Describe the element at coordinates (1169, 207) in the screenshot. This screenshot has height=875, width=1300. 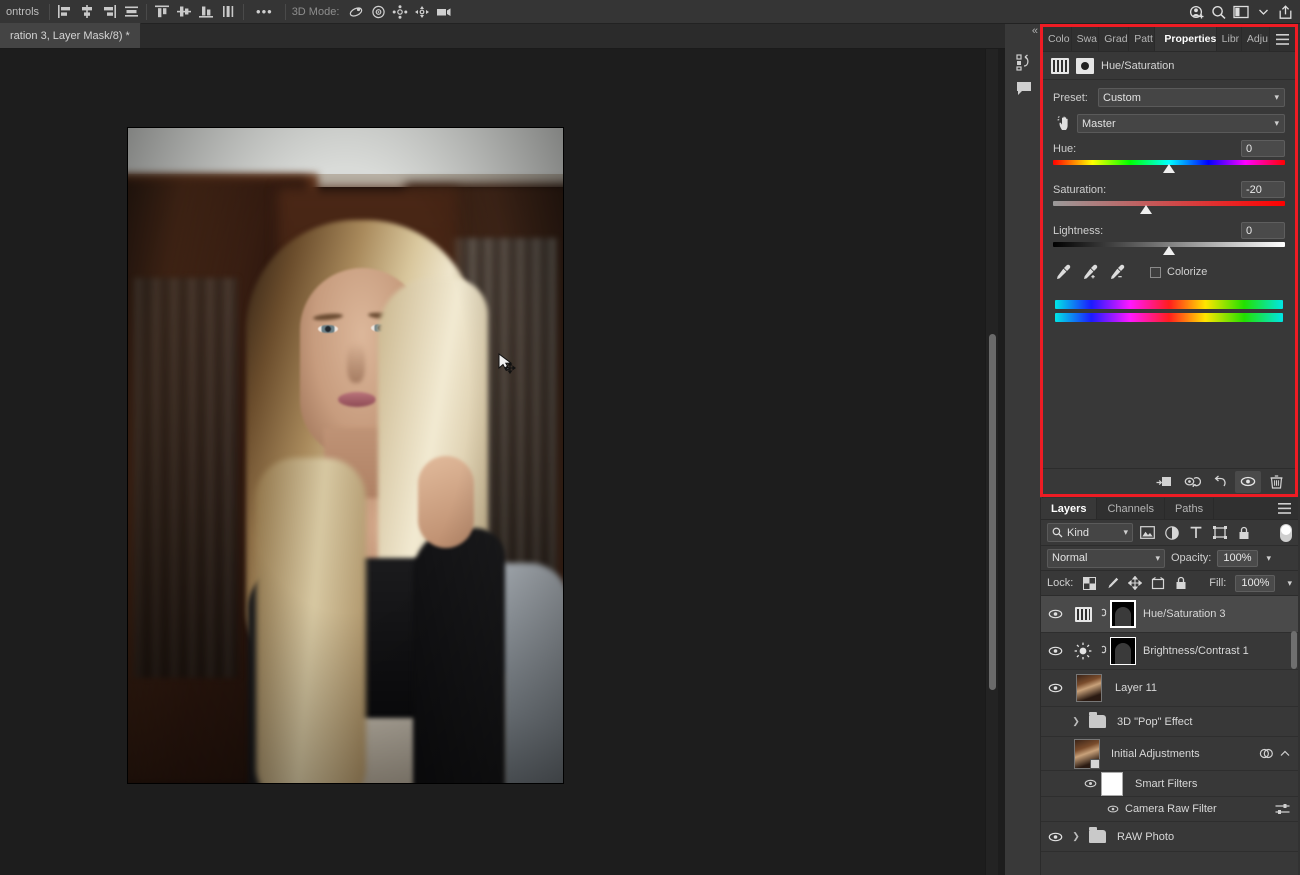
I see `saturation-slider-track` at that location.